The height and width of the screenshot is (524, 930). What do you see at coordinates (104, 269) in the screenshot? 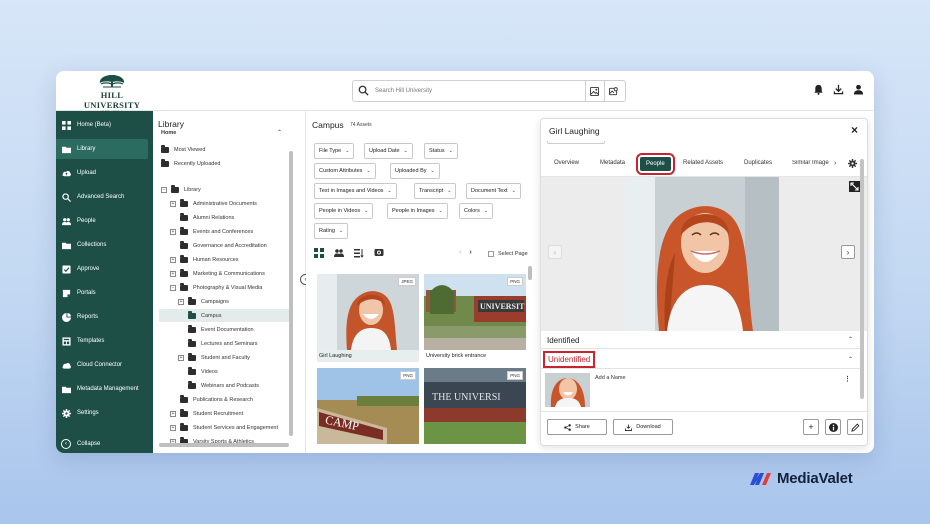
I see `sidebar-item-approve: Approve` at bounding box center [104, 269].